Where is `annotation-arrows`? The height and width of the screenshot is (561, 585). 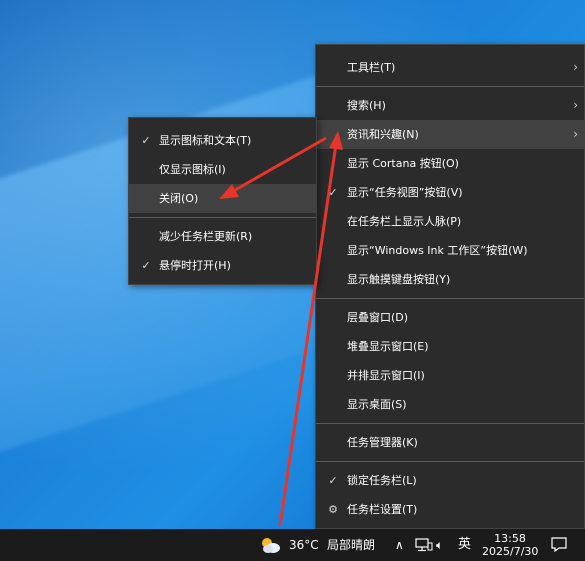
annotation-arrows is located at coordinates (281, 329).